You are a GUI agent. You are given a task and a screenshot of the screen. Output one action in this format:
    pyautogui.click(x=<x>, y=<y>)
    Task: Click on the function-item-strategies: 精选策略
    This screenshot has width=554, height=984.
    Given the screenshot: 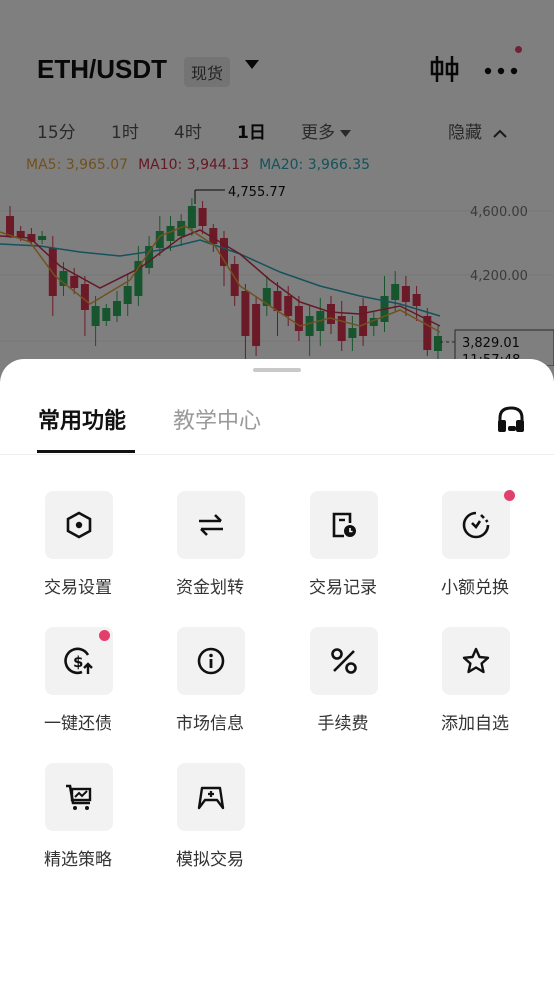 What is the action you would take?
    pyautogui.click(x=78, y=823)
    